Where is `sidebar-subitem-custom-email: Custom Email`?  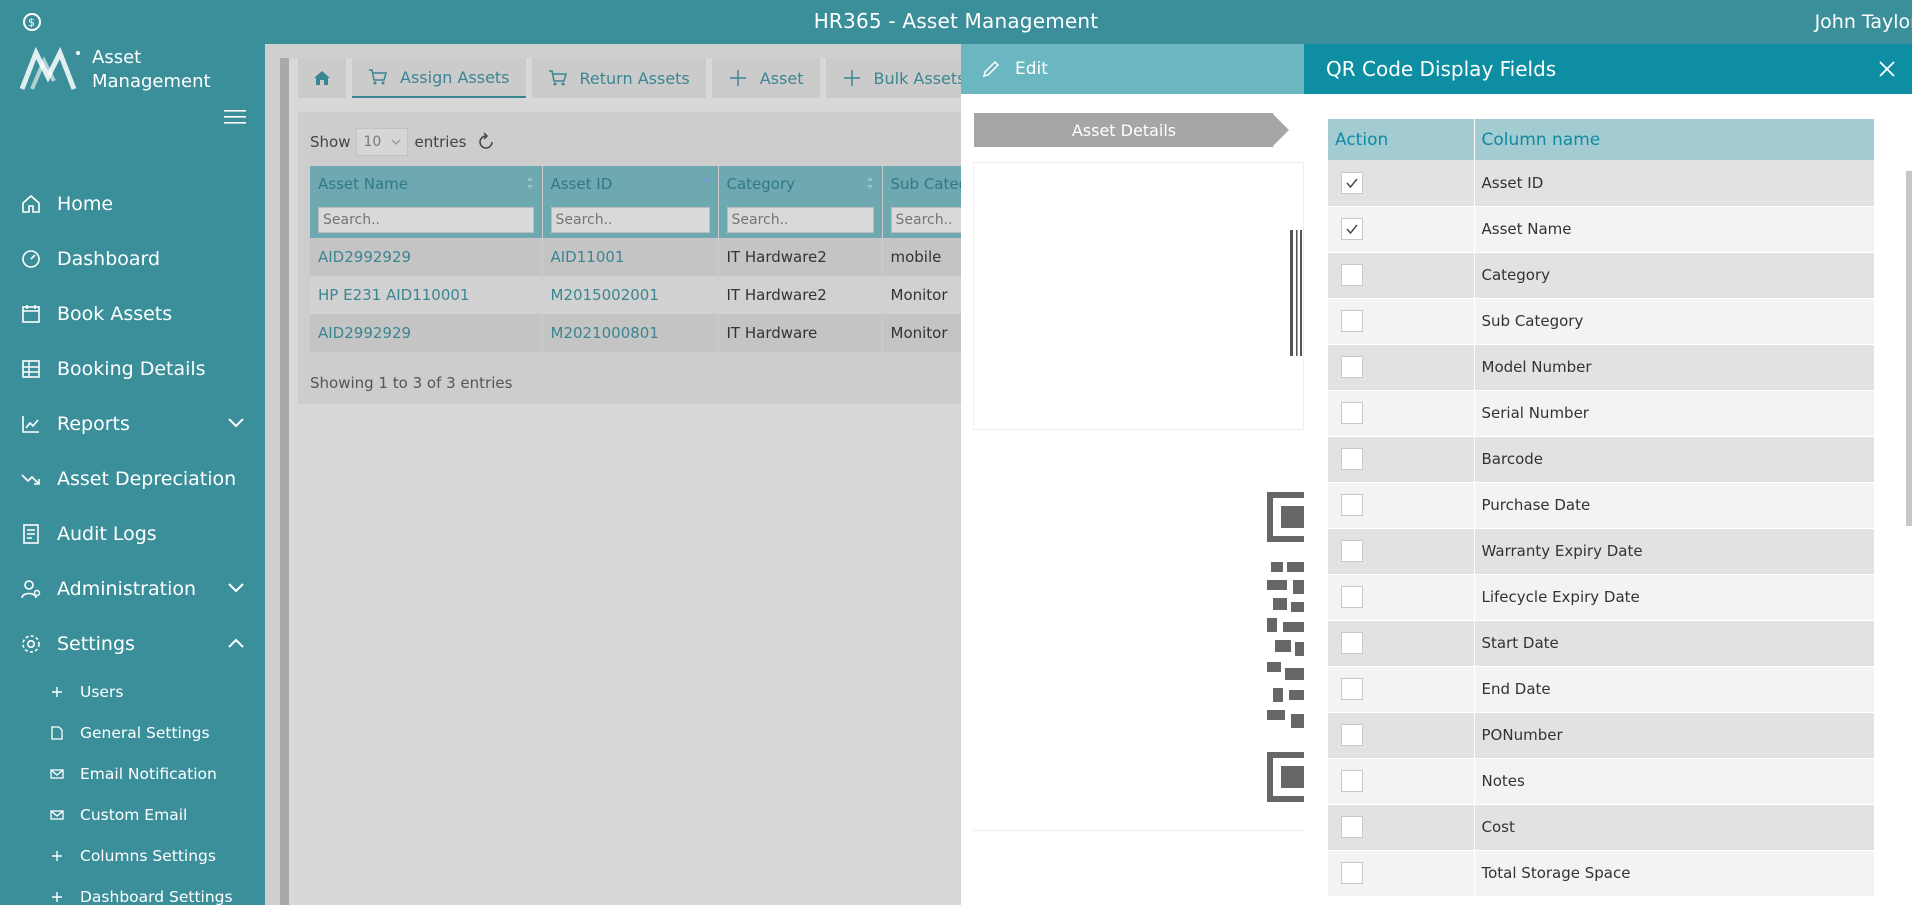 sidebar-subitem-custom-email: Custom Email is located at coordinates (132, 814).